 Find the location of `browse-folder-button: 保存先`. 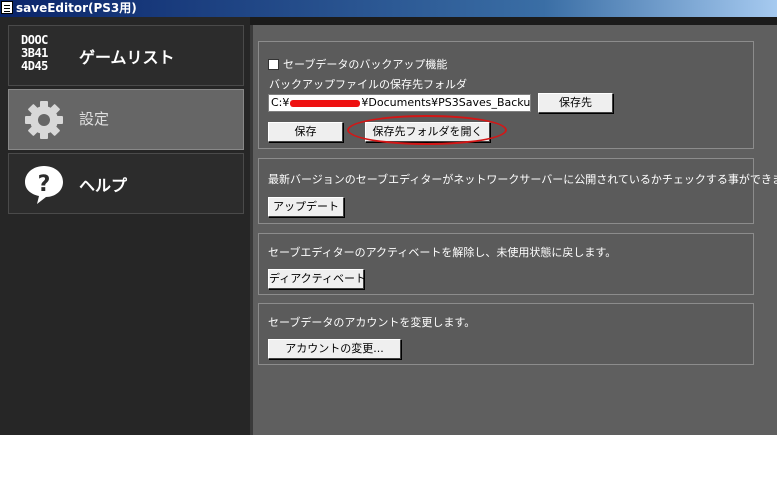

browse-folder-button: 保存先 is located at coordinates (575, 103).